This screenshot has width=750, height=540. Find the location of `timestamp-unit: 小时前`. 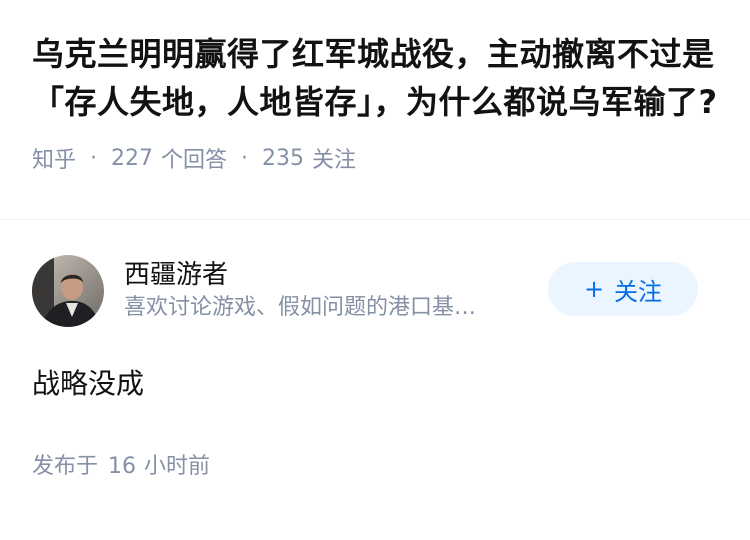

timestamp-unit: 小时前 is located at coordinates (177, 466).